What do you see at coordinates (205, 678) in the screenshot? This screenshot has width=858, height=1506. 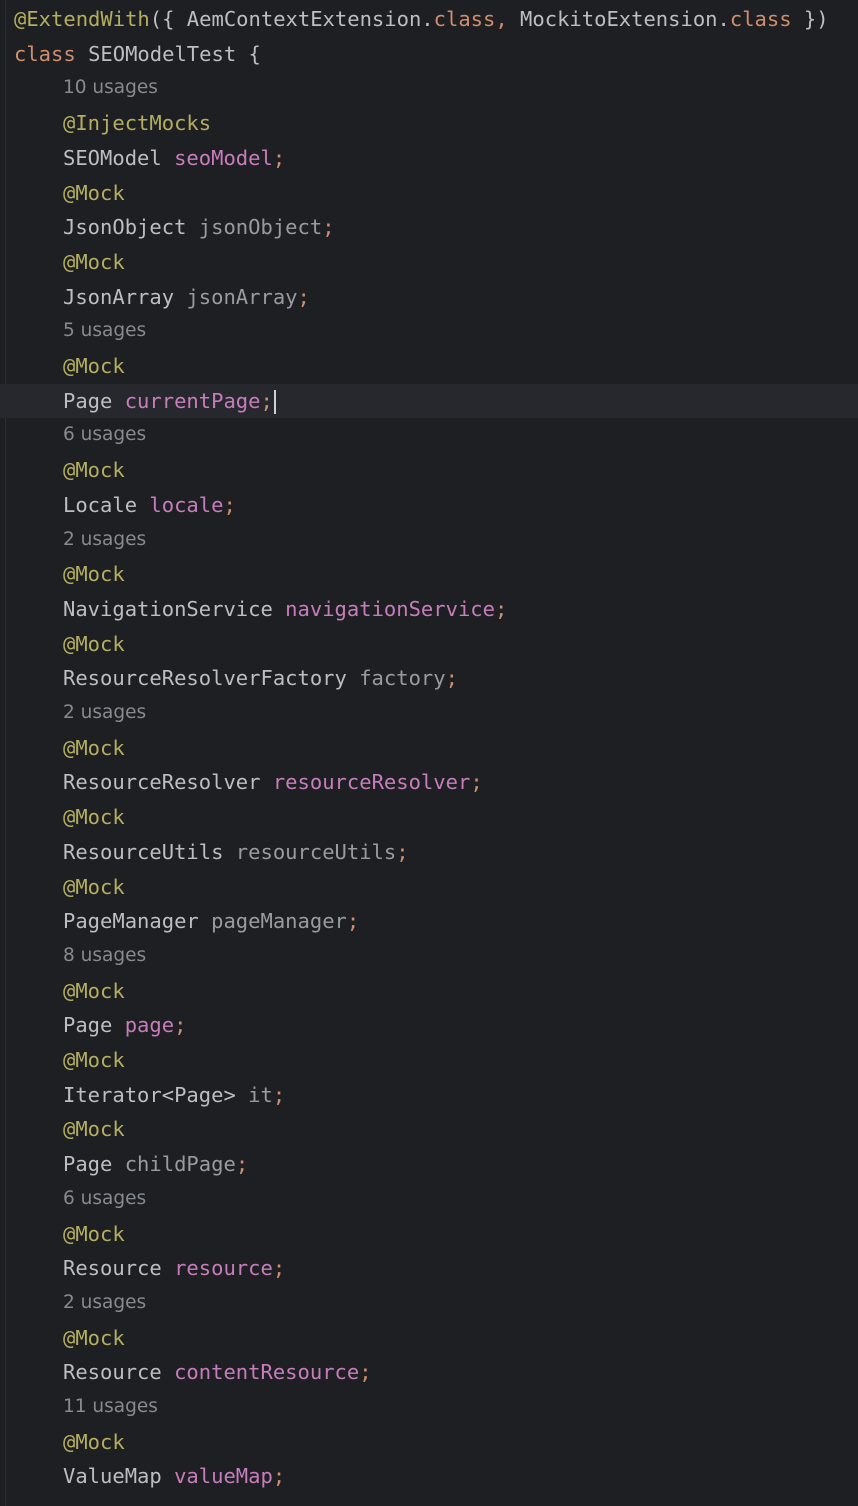 I see `field-type: ResourceResolverFactory` at bounding box center [205, 678].